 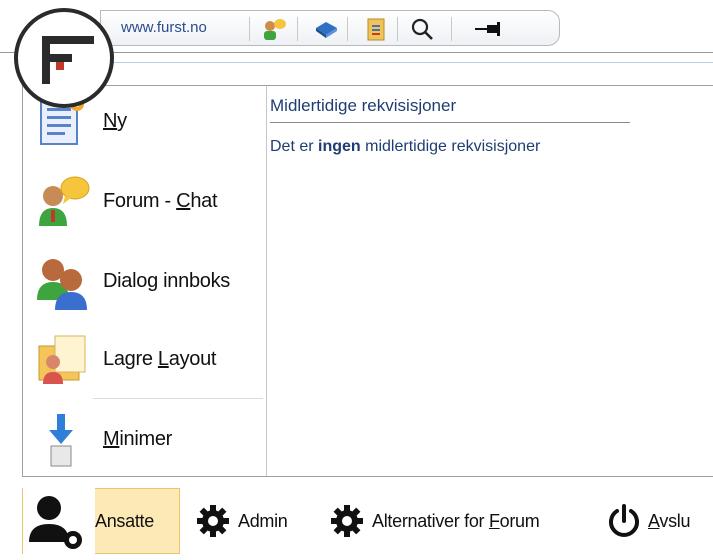 I want to click on sidebar-item-label: Dialog innboks, so click(x=166, y=281).